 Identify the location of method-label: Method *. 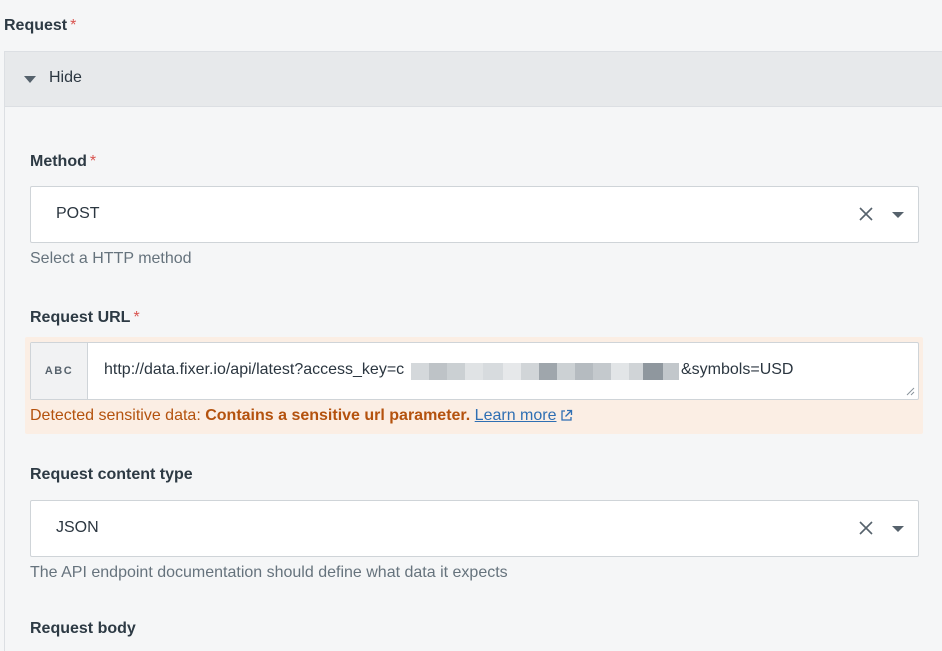
(63, 162).